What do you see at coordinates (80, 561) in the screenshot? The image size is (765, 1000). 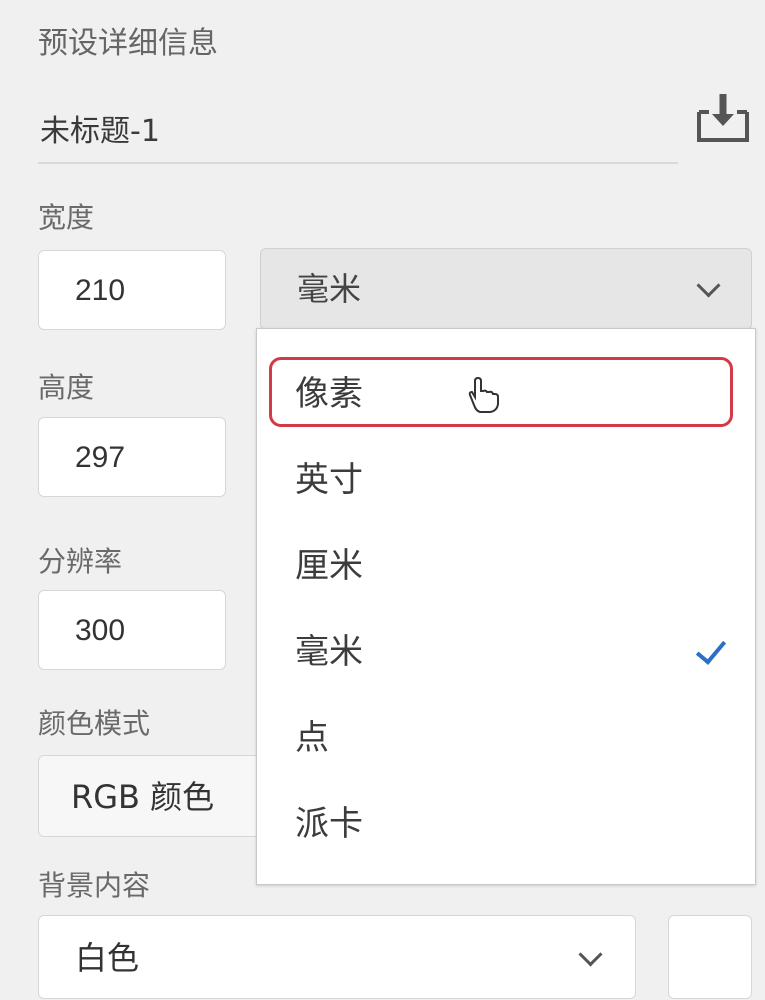 I see `resolution-label: 分辨率` at bounding box center [80, 561].